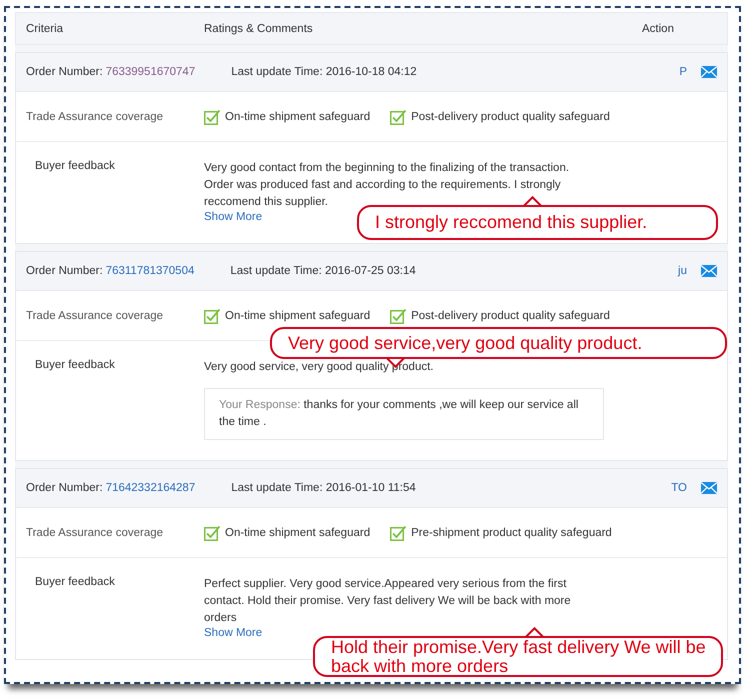  What do you see at coordinates (388, 601) in the screenshot?
I see `feedback-text: Perfect supplier. Very good service.Appeared very serious from the first contact. Hold their promise. Very fast delivery We will be back with more orders` at bounding box center [388, 601].